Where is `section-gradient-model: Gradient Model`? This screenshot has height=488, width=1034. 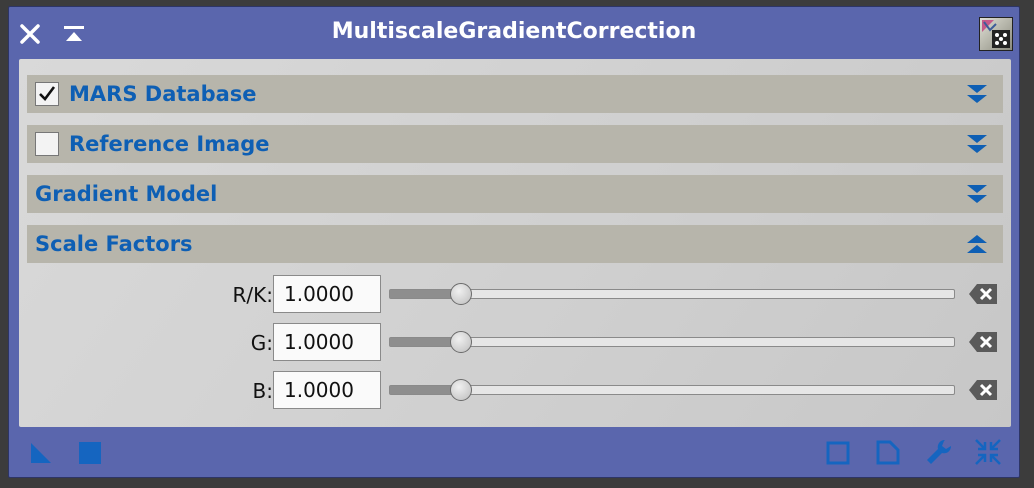 section-gradient-model: Gradient Model is located at coordinates (515, 194).